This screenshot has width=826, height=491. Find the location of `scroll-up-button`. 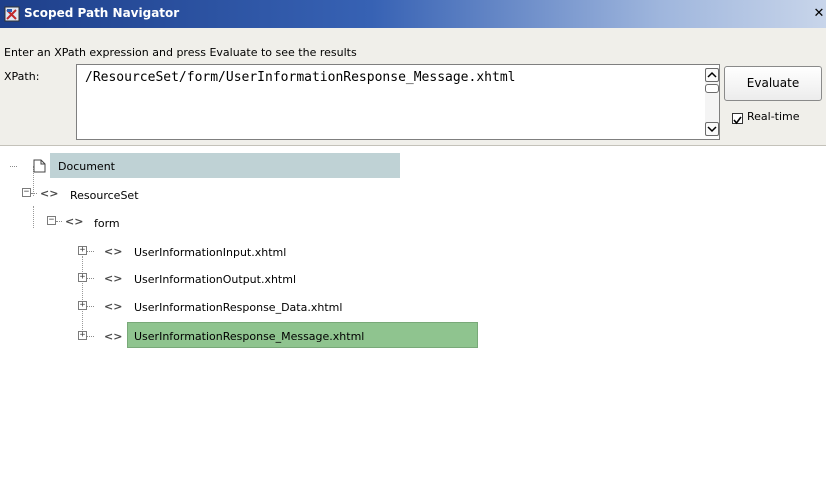

scroll-up-button is located at coordinates (712, 75).